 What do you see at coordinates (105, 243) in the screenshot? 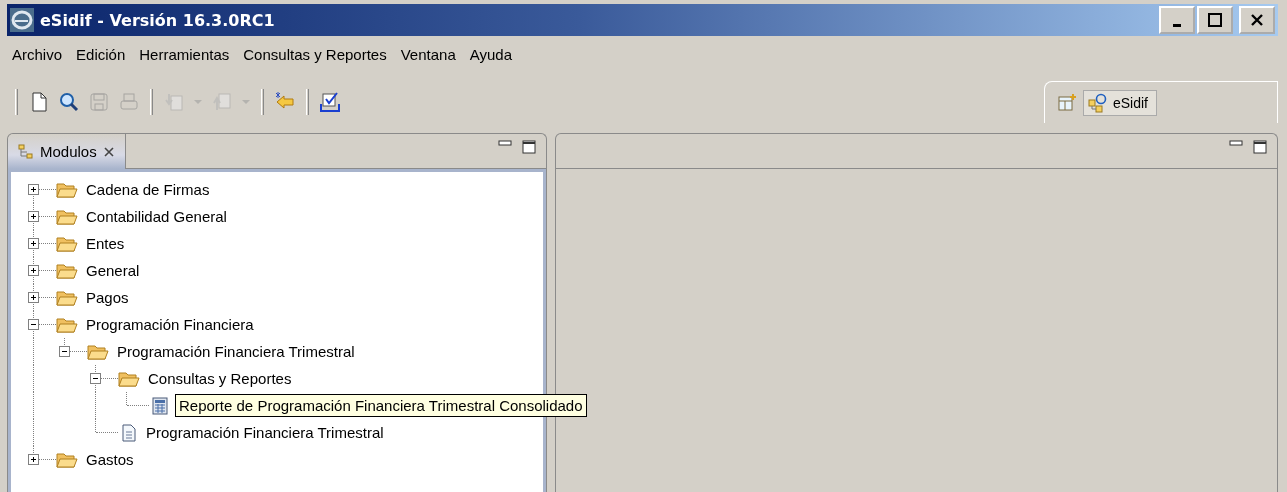
I see `tree-item-label: Entes` at bounding box center [105, 243].